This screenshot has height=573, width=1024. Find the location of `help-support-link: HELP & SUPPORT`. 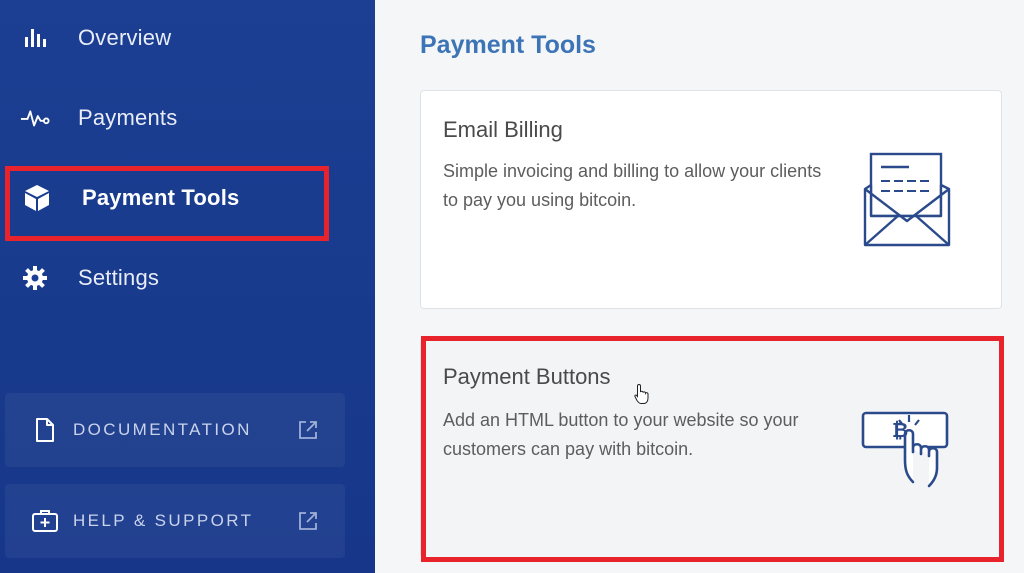

help-support-link: HELP & SUPPORT is located at coordinates (175, 521).